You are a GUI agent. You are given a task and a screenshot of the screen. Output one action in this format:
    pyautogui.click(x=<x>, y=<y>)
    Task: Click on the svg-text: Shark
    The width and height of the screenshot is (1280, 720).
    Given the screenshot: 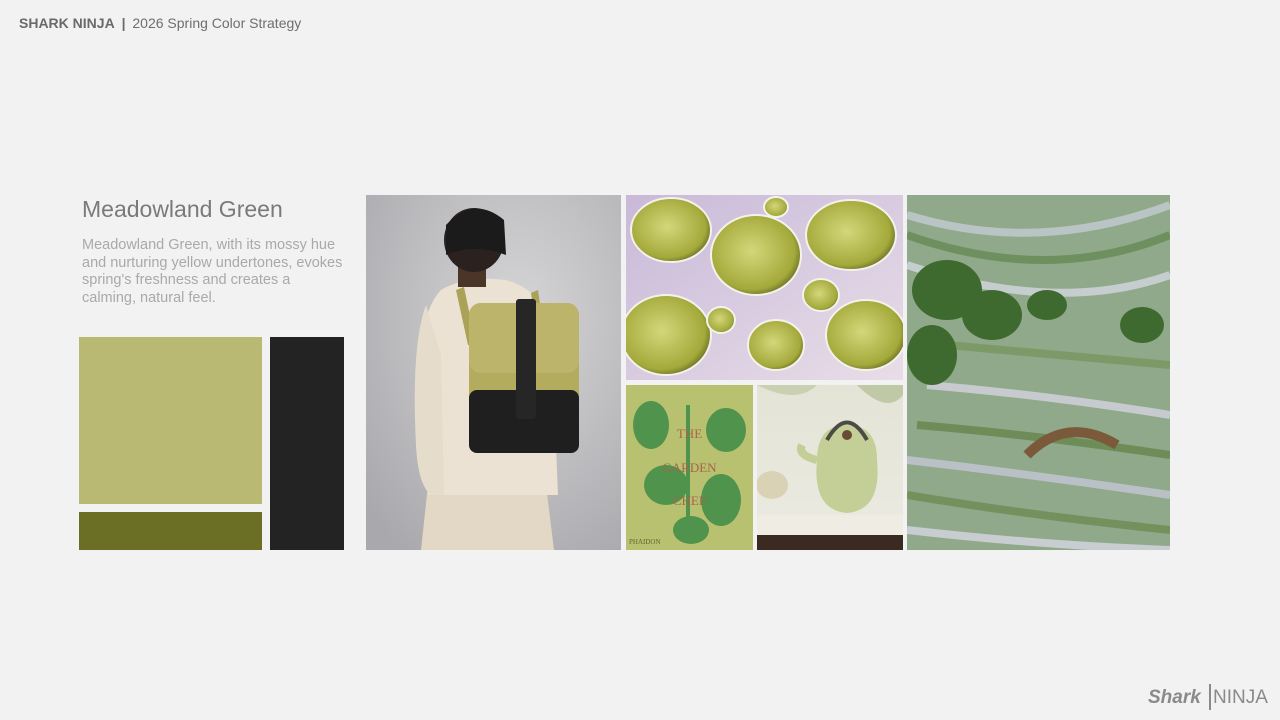 What is the action you would take?
    pyautogui.click(x=1175, y=697)
    